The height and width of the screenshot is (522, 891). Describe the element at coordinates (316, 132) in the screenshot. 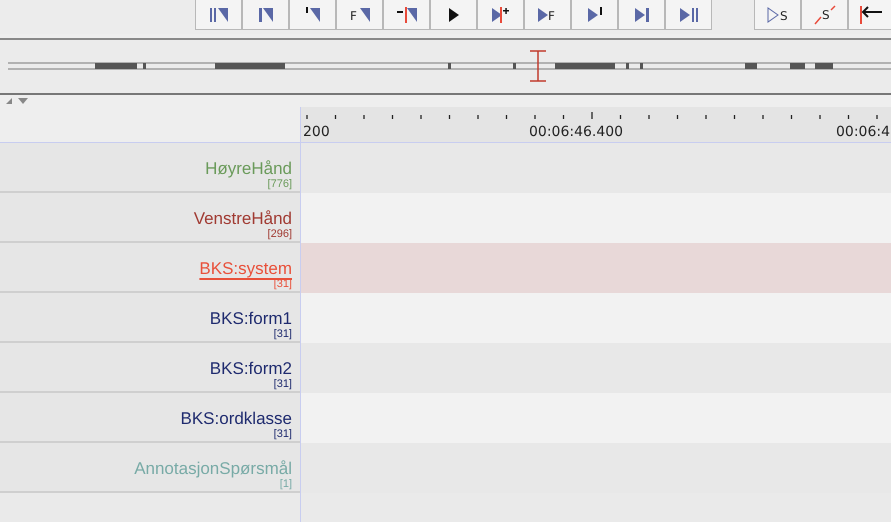

I see `time-label: 200` at that location.